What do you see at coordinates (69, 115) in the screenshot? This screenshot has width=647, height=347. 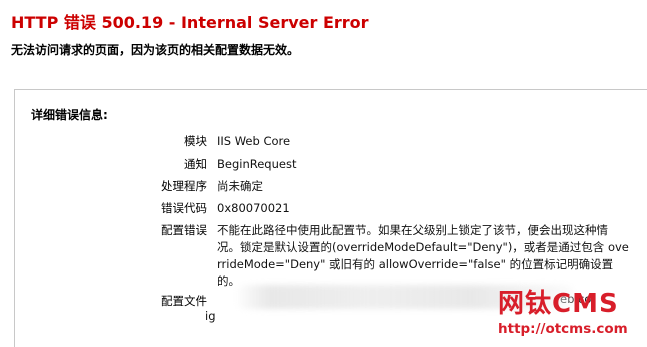 I see `detail-heading: 详细错误信息:` at bounding box center [69, 115].